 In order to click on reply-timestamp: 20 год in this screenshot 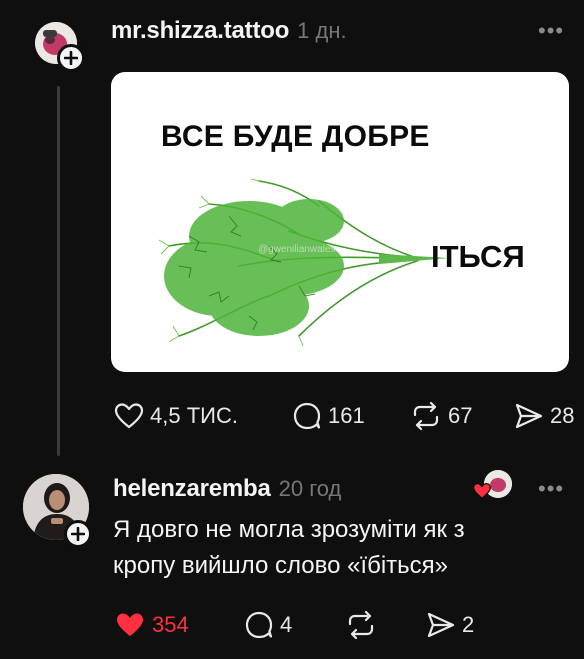, I will do `click(310, 488)`.